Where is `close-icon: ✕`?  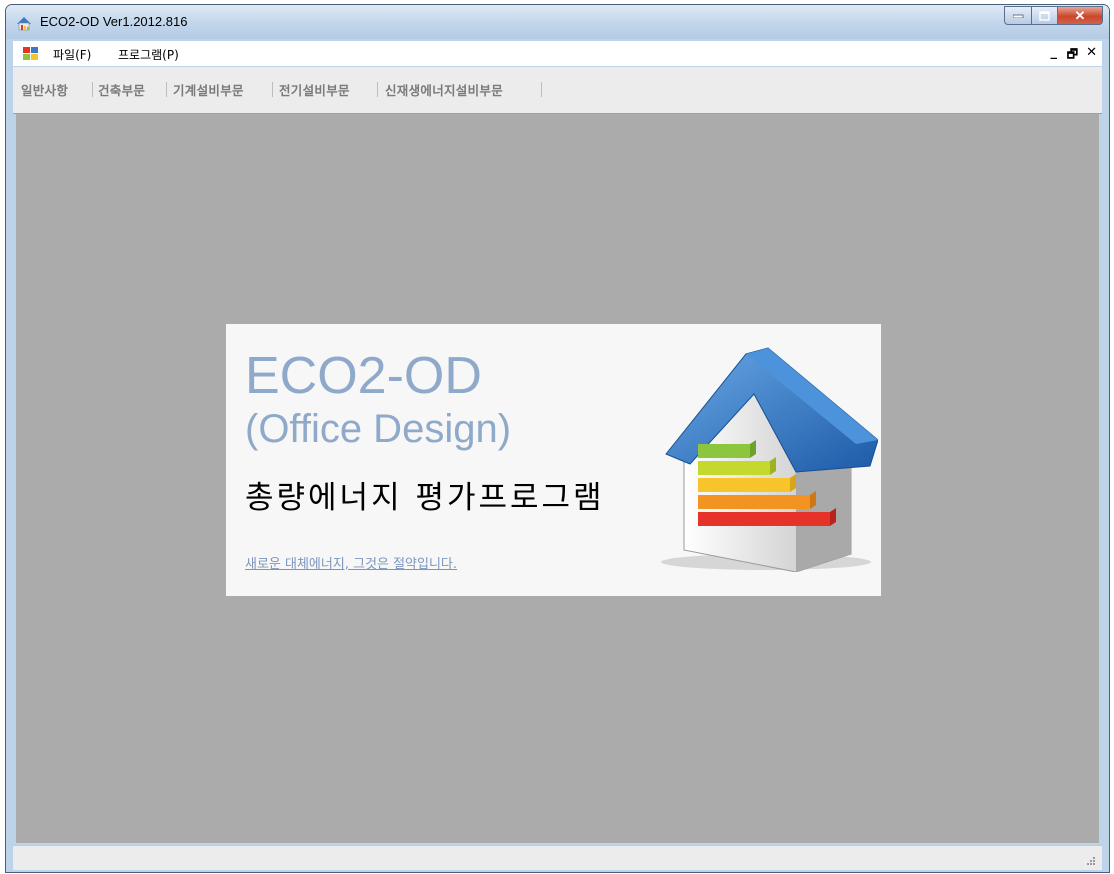
close-icon: ✕ is located at coordinates (1080, 15).